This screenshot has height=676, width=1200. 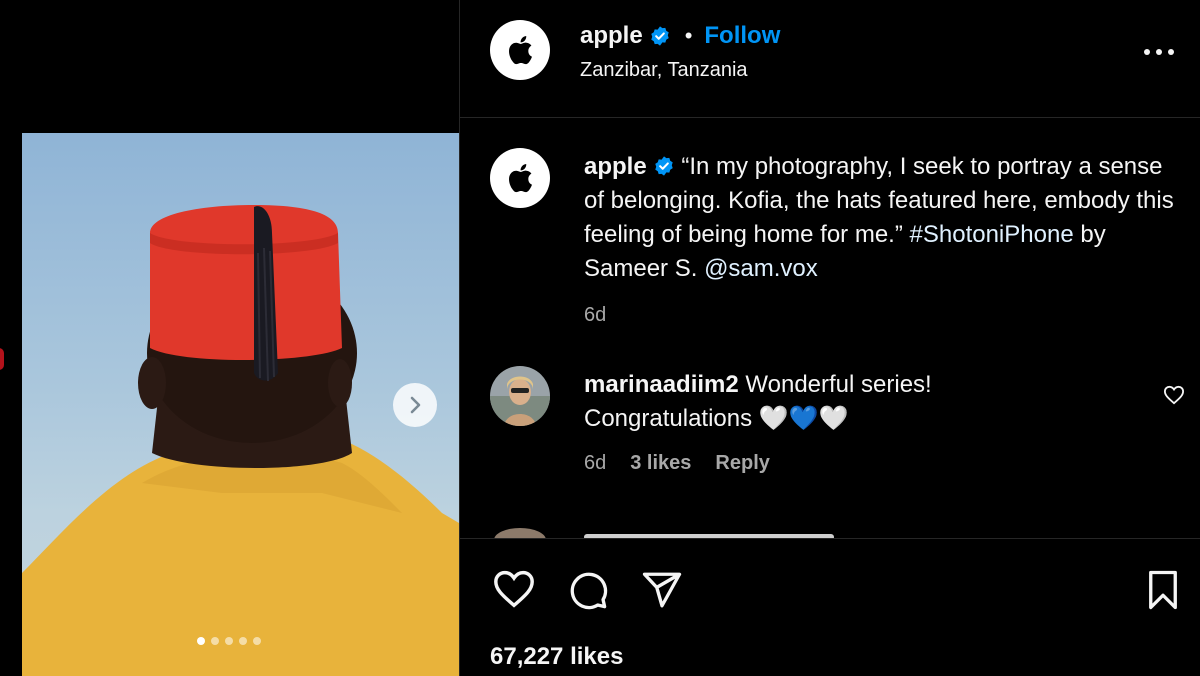 I want to click on carousel-indicator, so click(x=229, y=641).